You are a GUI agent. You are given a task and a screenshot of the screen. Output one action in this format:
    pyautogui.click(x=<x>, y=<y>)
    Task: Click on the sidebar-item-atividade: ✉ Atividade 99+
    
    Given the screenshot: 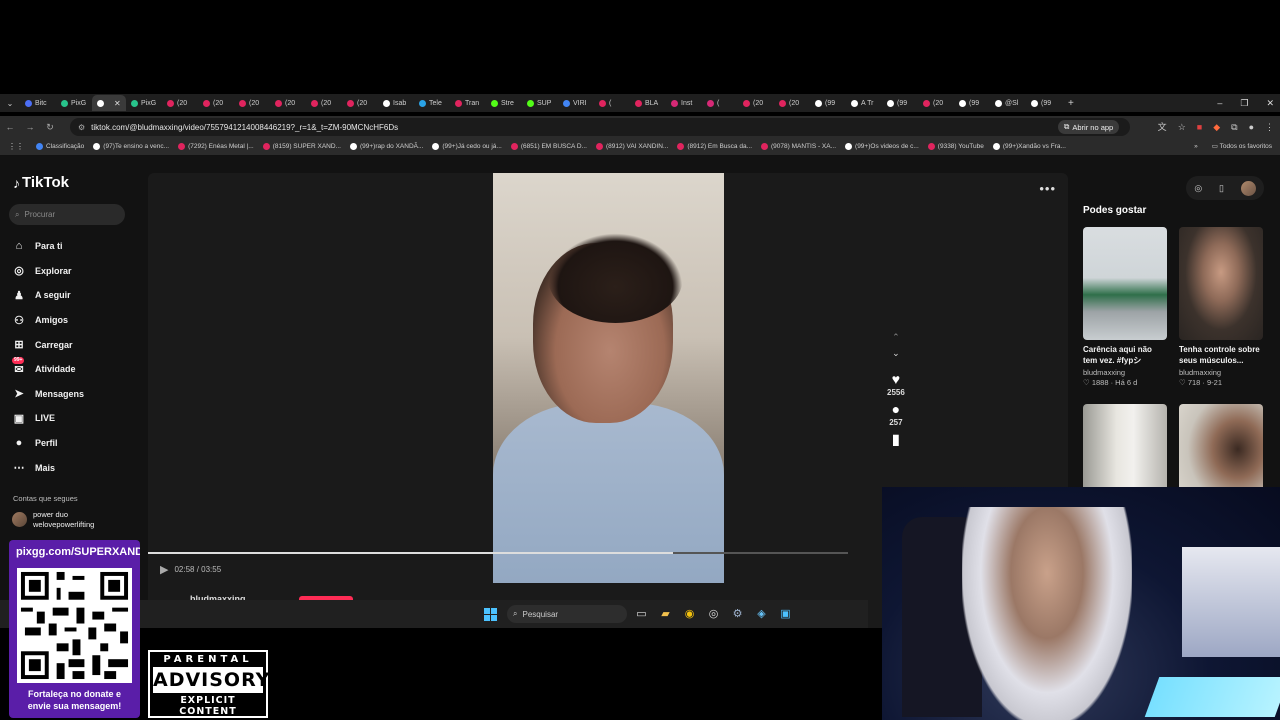 What is the action you would take?
    pyautogui.click(x=48, y=369)
    